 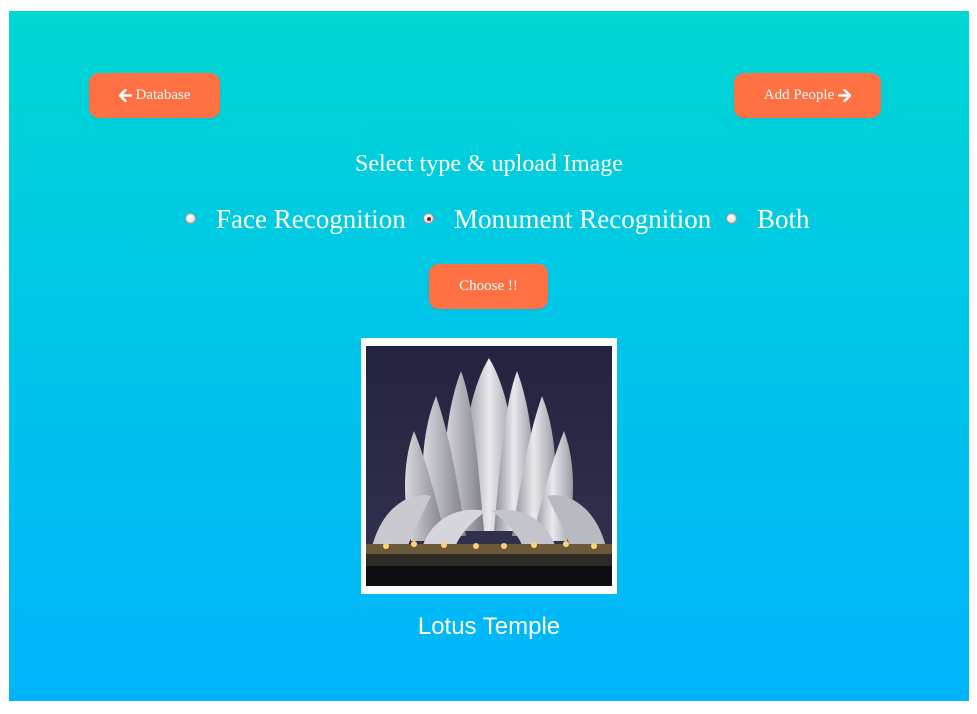 I want to click on uploaded-image, so click(x=489, y=466).